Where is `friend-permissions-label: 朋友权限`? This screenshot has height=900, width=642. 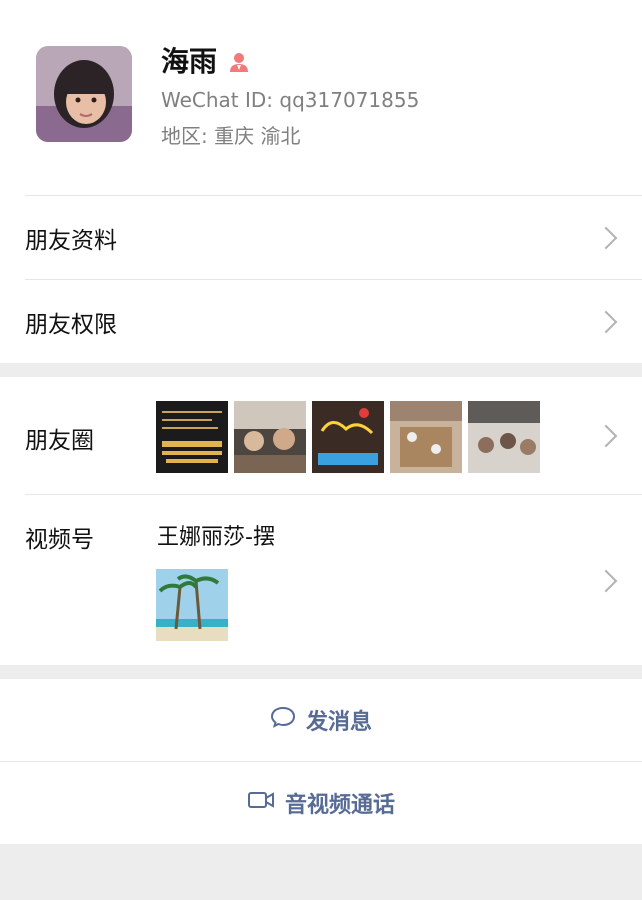
friend-permissions-label: 朋友权限 is located at coordinates (71, 324).